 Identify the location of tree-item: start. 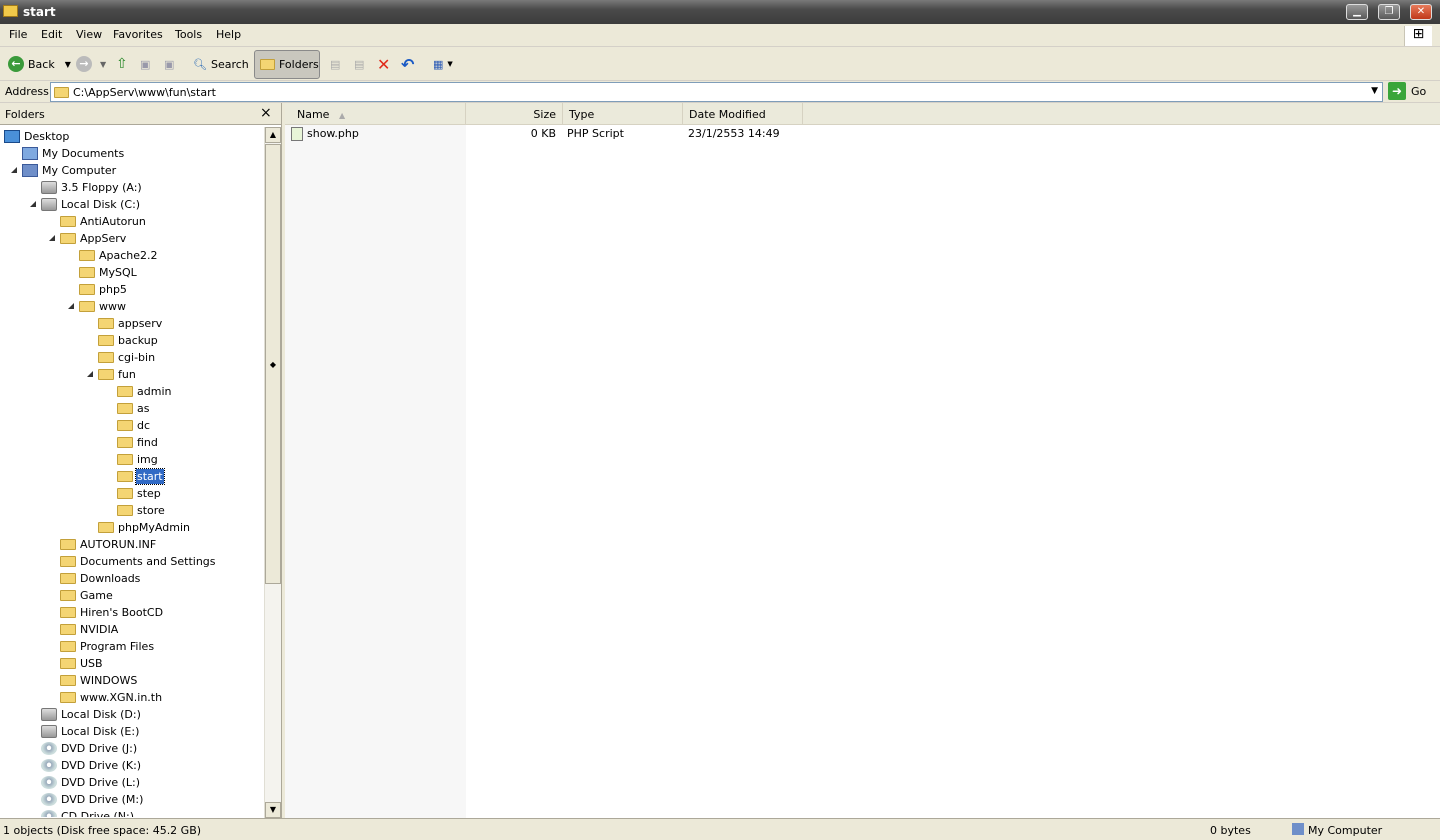
(132, 476).